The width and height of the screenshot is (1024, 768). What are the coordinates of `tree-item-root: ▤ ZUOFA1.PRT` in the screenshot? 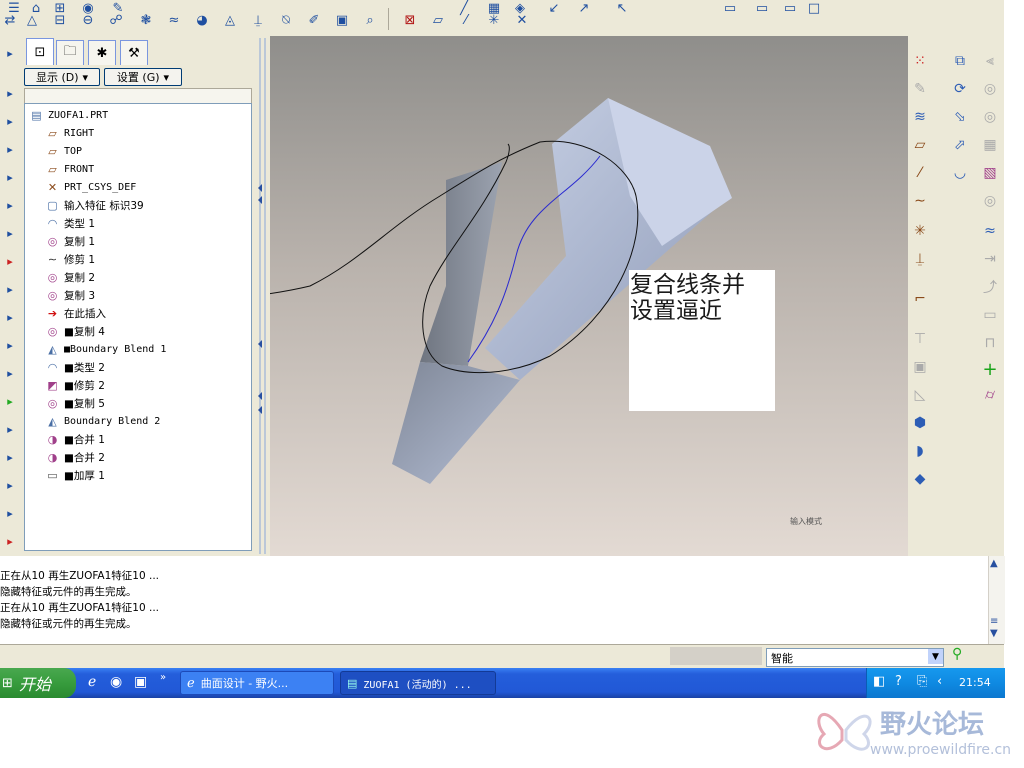 It's located at (68, 115).